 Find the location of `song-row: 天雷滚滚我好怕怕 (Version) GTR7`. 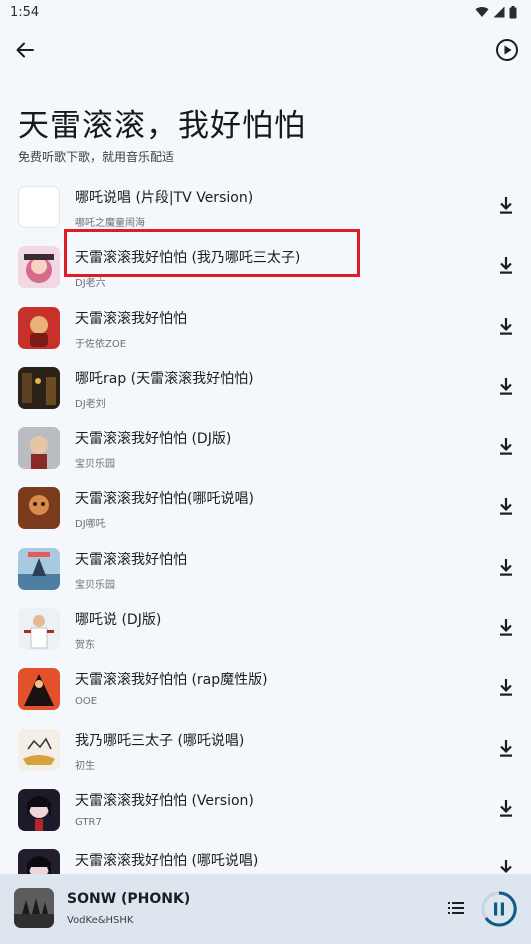

song-row: 天雷滚滚我好怕怕 (Version) GTR7 is located at coordinates (265, 809).